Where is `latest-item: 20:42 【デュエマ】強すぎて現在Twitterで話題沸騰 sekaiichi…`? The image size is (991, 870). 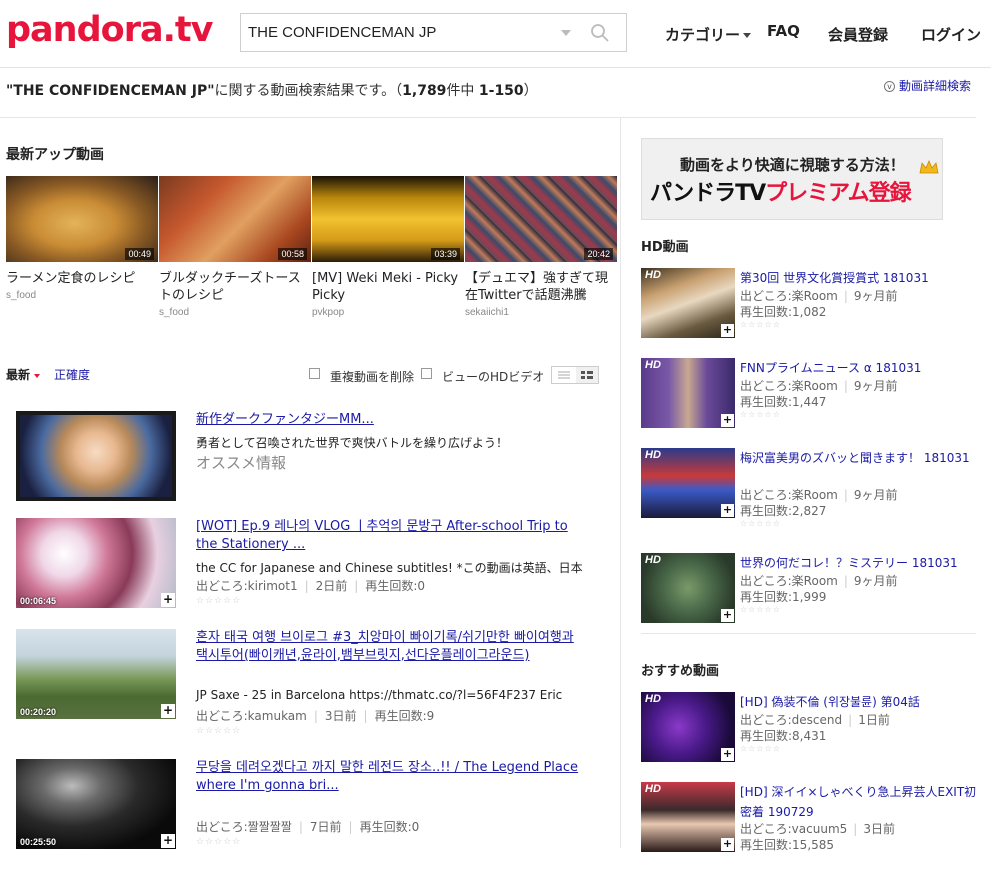 latest-item: 20:42 【デュエマ】強すぎて現在Twitterで話題沸騰 sekaiichi… is located at coordinates (541, 247).